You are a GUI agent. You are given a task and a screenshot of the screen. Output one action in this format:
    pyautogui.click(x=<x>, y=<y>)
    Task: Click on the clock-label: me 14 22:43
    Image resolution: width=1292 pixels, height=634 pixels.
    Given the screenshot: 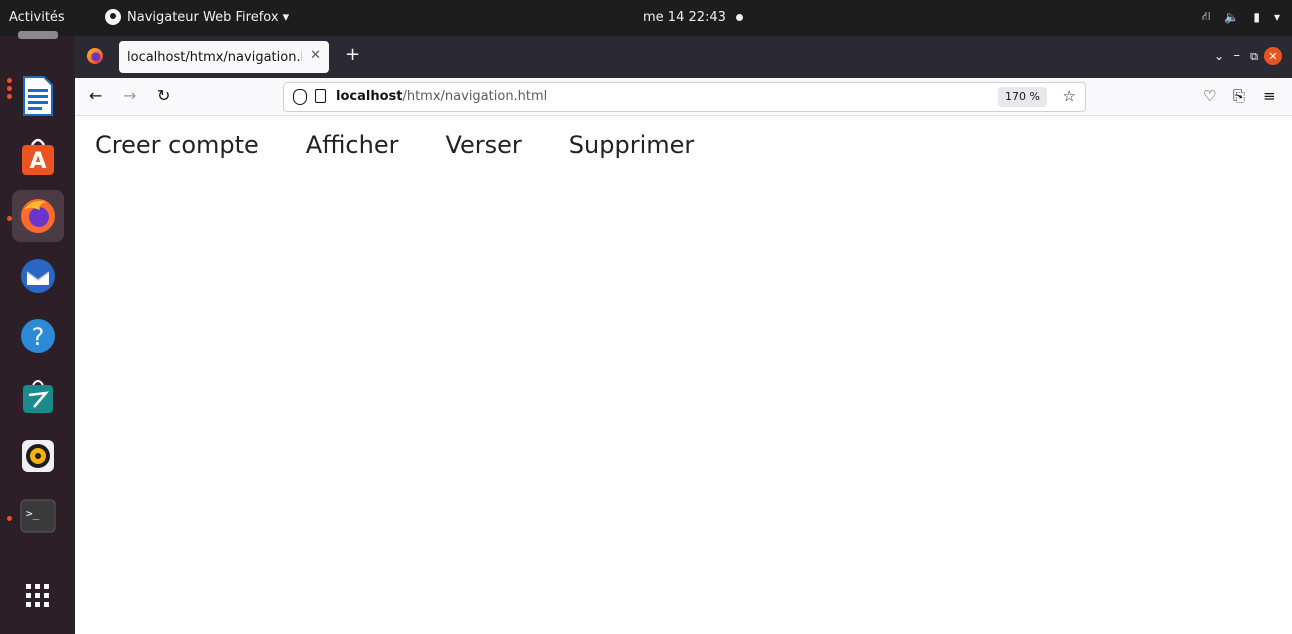 What is the action you would take?
    pyautogui.click(x=684, y=17)
    